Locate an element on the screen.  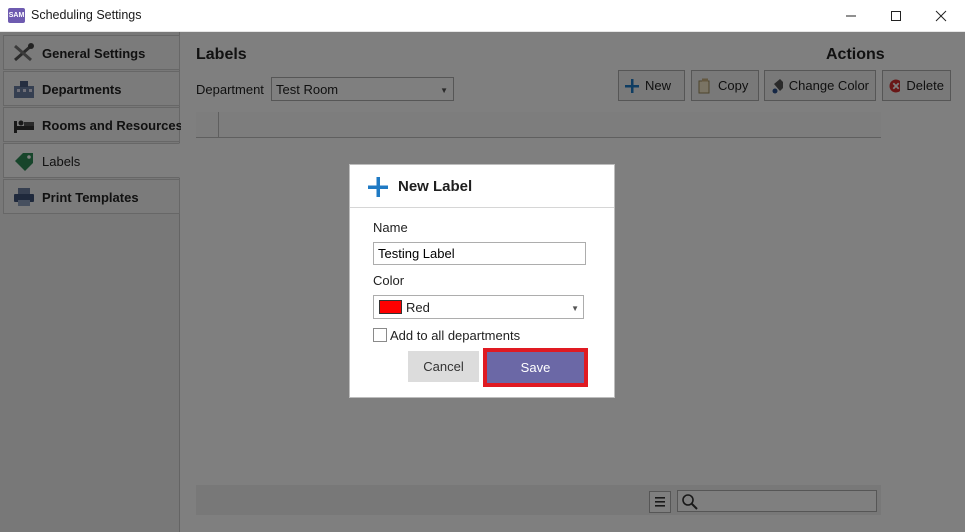
app-icon: SAM is located at coordinates (16, 15).